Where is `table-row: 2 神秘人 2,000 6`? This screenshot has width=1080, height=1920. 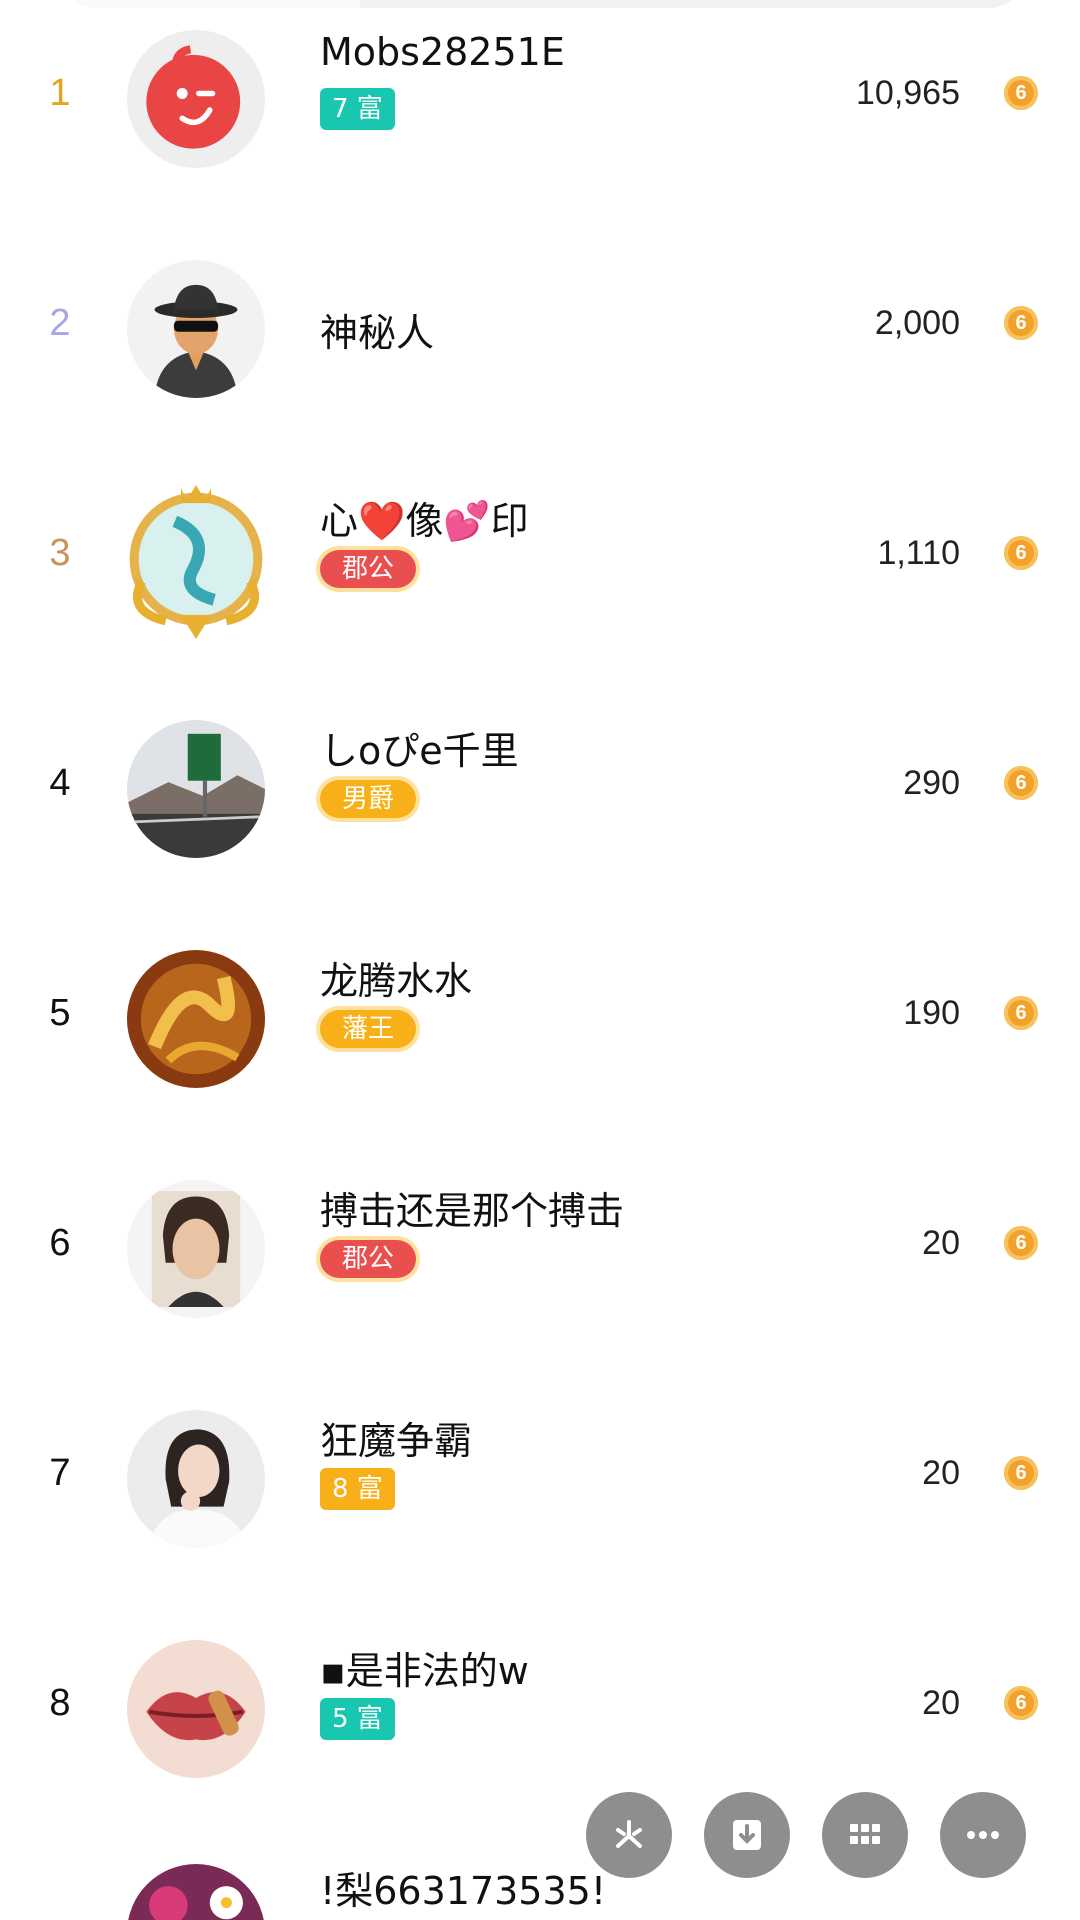
table-row: 2 神秘人 2,000 6 is located at coordinates (540, 345).